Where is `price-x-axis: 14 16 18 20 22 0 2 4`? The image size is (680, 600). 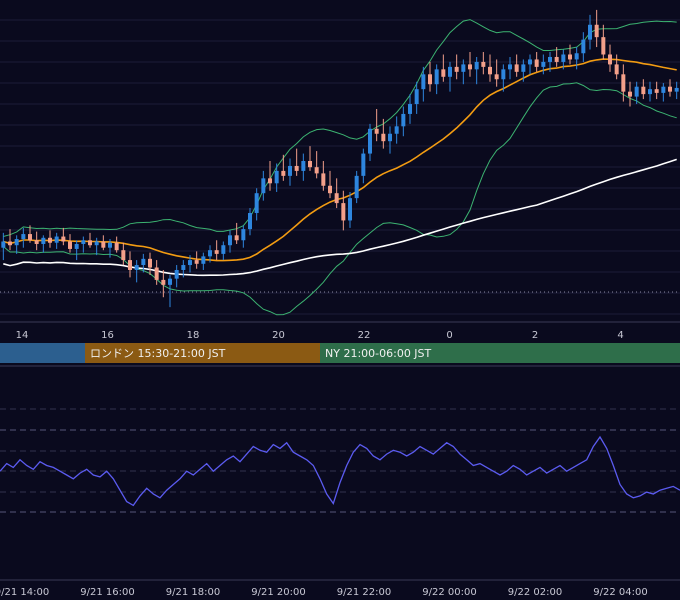
price-x-axis: 14 16 18 20 22 0 2 4 is located at coordinates (320, 335).